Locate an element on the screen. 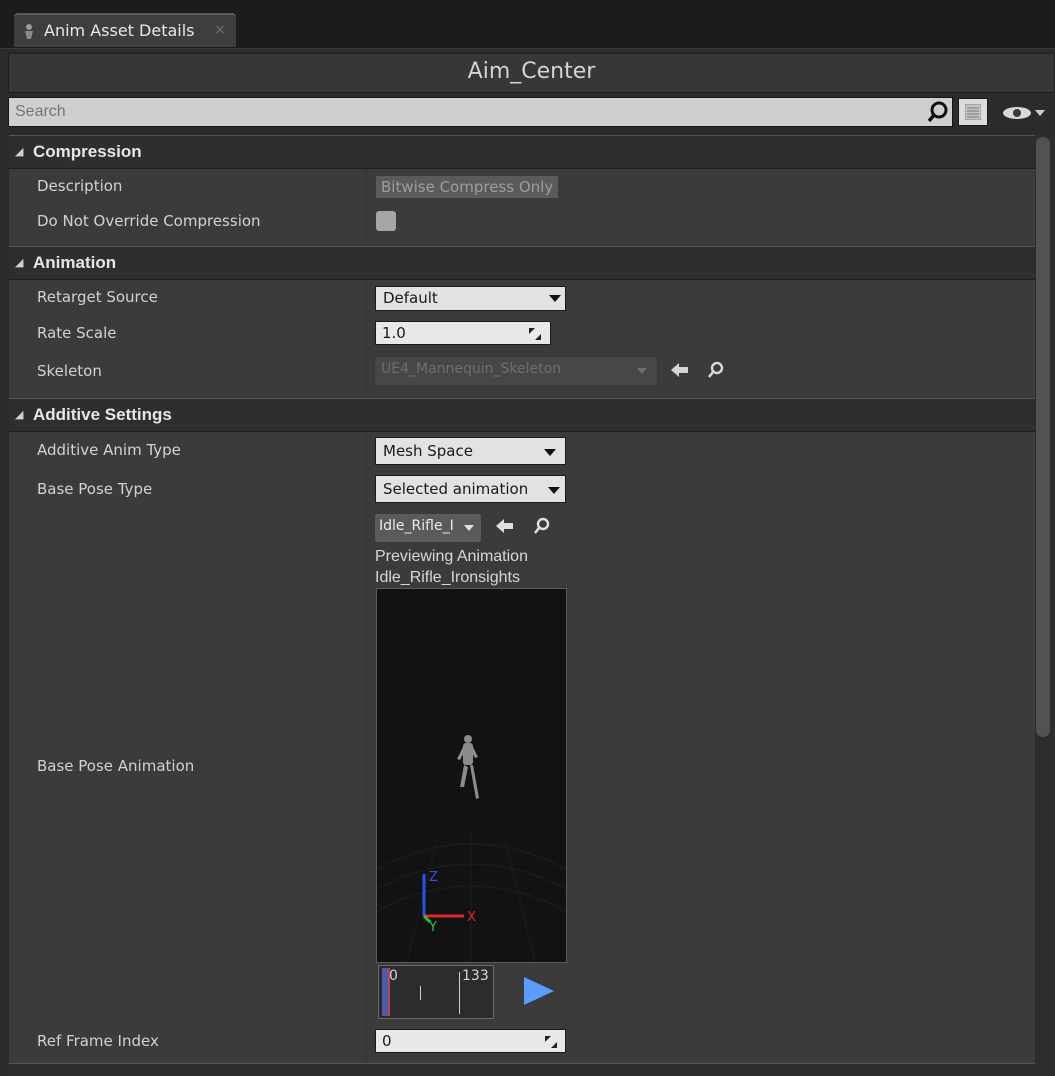 The height and width of the screenshot is (1076, 1055). retarget-source-label: Retarget Source is located at coordinates (97, 297).